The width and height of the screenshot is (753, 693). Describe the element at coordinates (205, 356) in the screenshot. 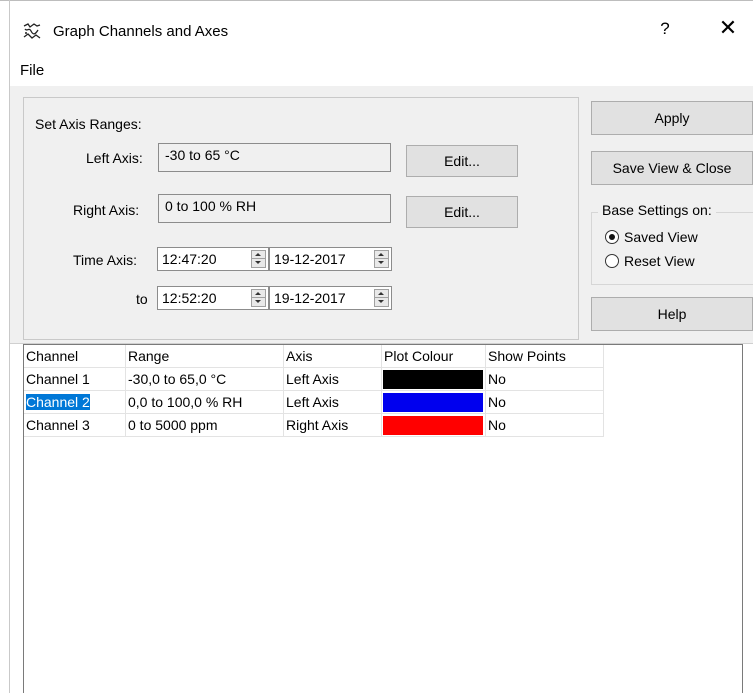

I see `header-range: Range` at that location.